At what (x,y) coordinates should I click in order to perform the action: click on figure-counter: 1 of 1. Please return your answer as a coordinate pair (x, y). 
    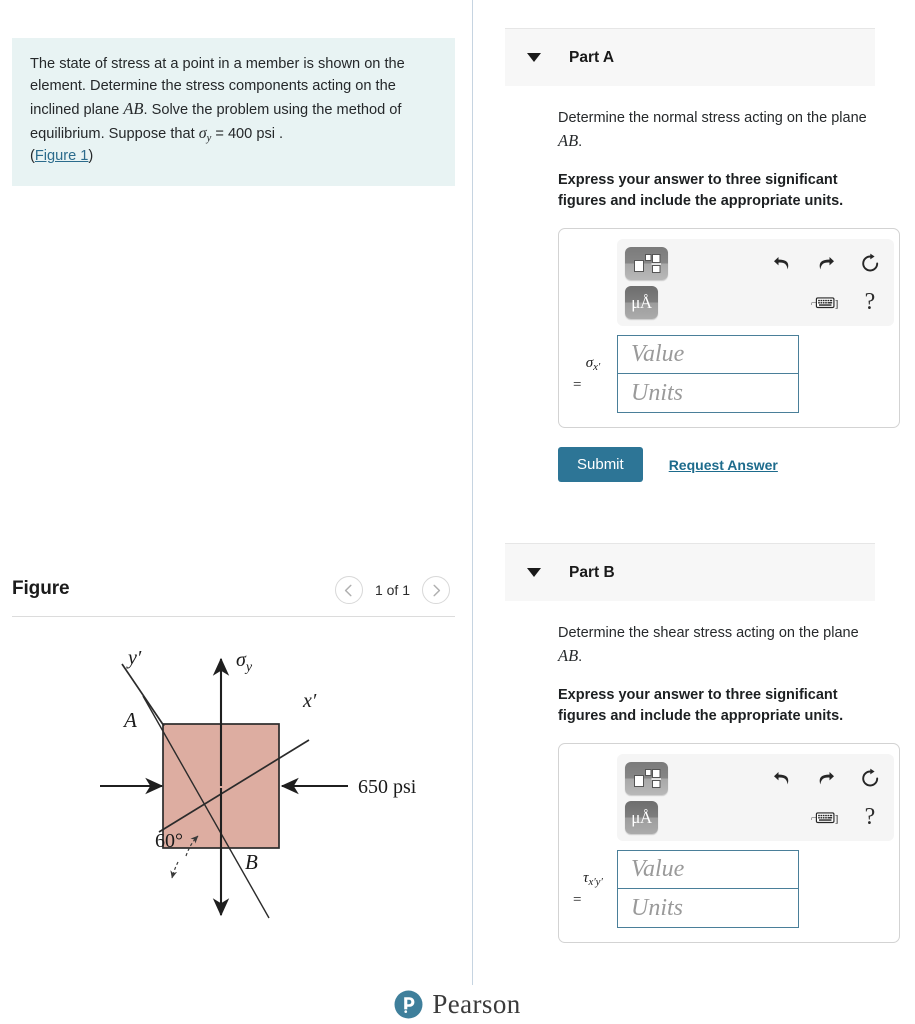
    Looking at the image, I should click on (392, 590).